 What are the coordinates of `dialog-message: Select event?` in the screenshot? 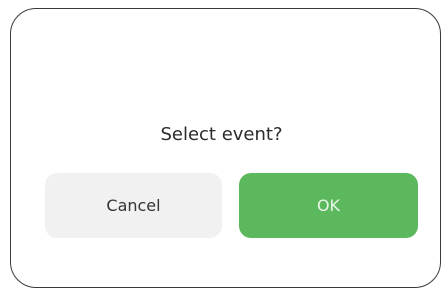 It's located at (221, 134).